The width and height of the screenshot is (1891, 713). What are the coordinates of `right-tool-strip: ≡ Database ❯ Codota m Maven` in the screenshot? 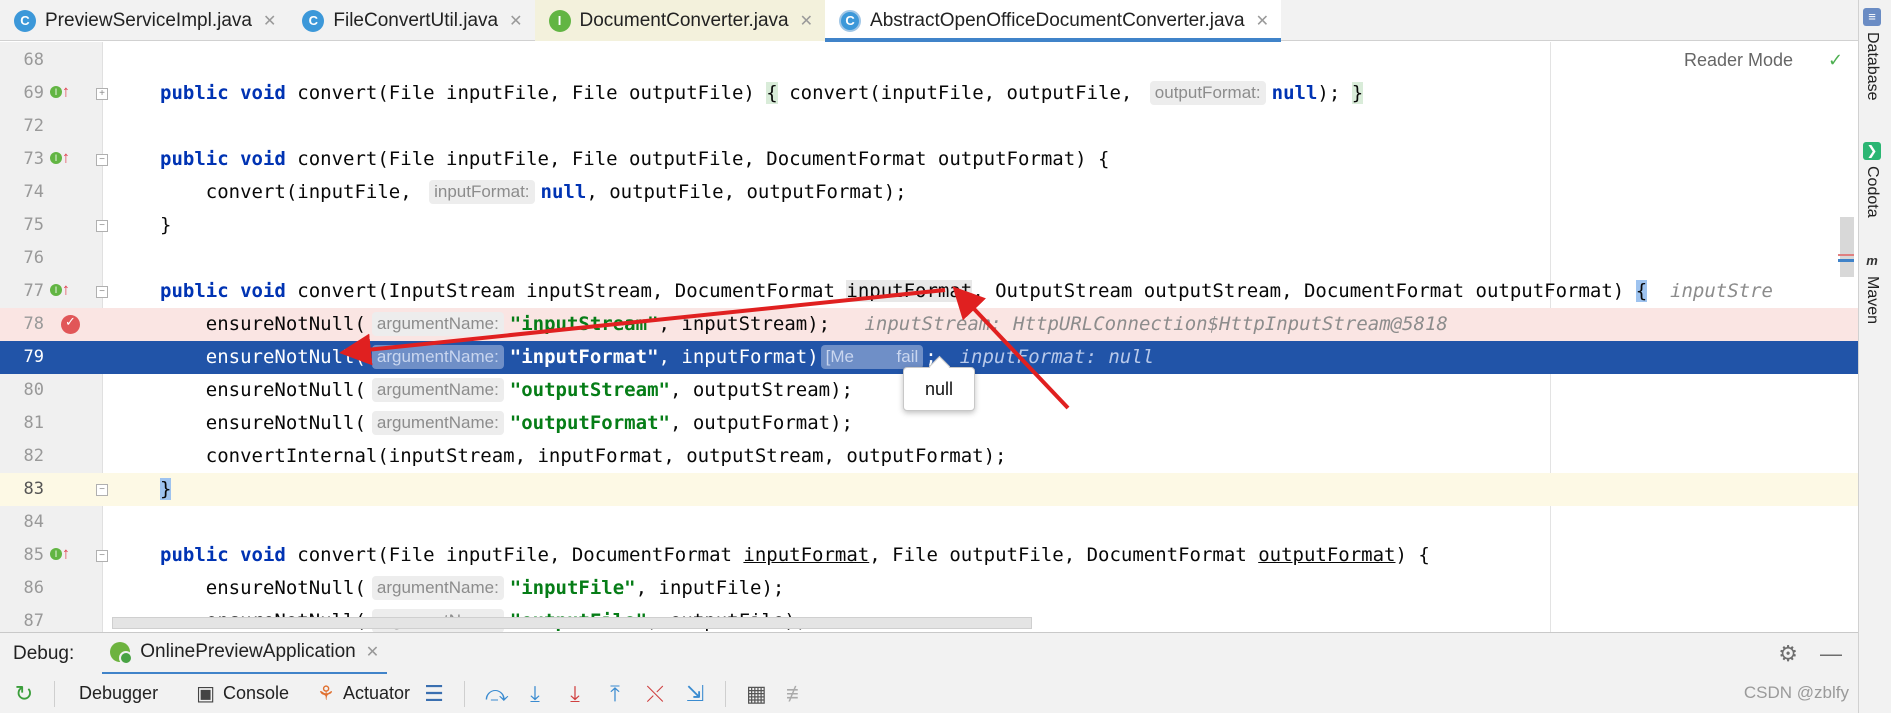 It's located at (1874, 356).